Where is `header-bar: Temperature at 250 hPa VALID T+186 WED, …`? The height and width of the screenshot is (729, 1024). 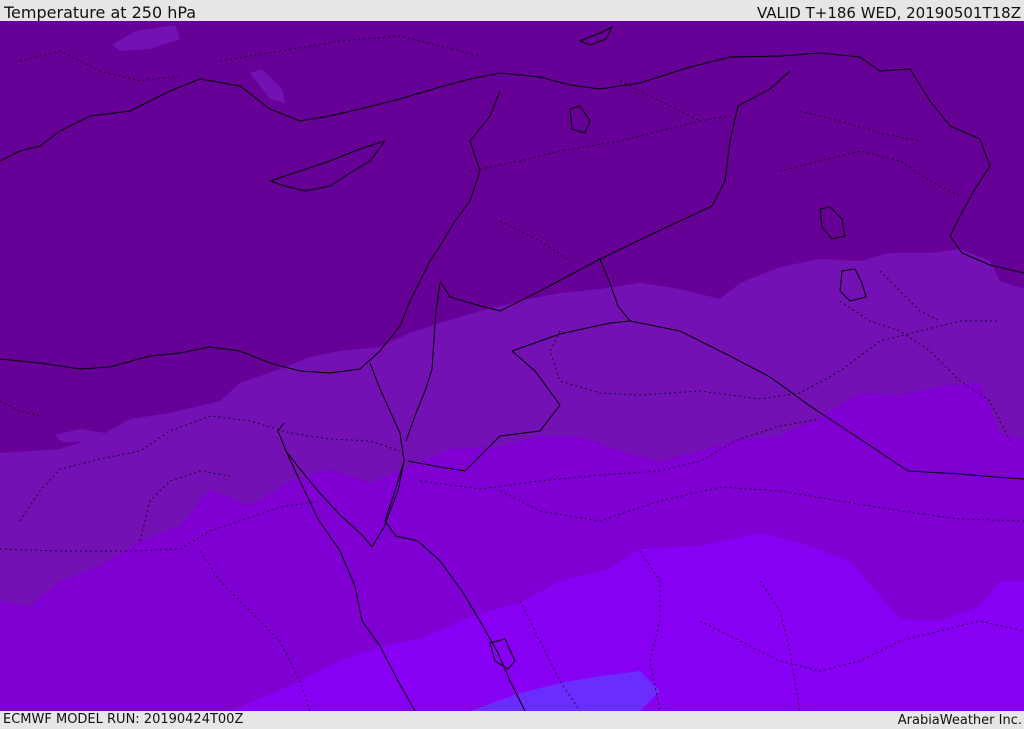
header-bar: Temperature at 250 hPa VALID T+186 WED, … is located at coordinates (512, 11).